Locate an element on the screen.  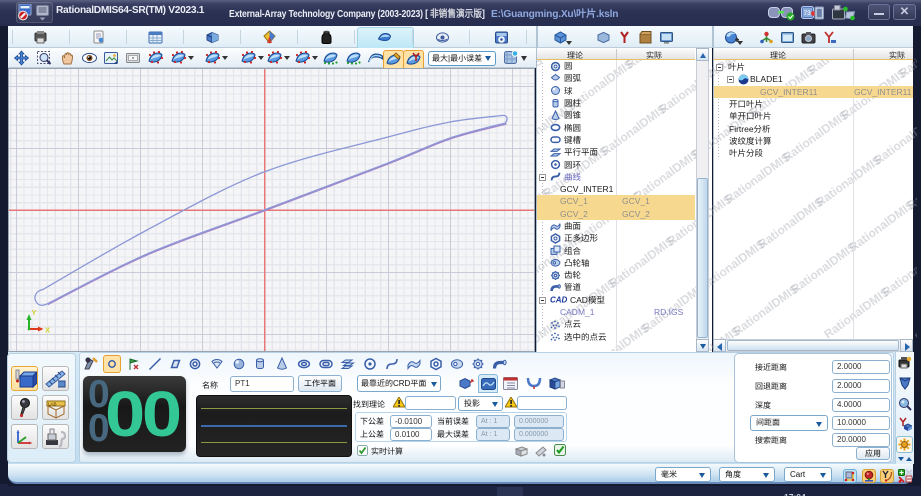
svg-text: CAD is located at coordinates (558, 300).